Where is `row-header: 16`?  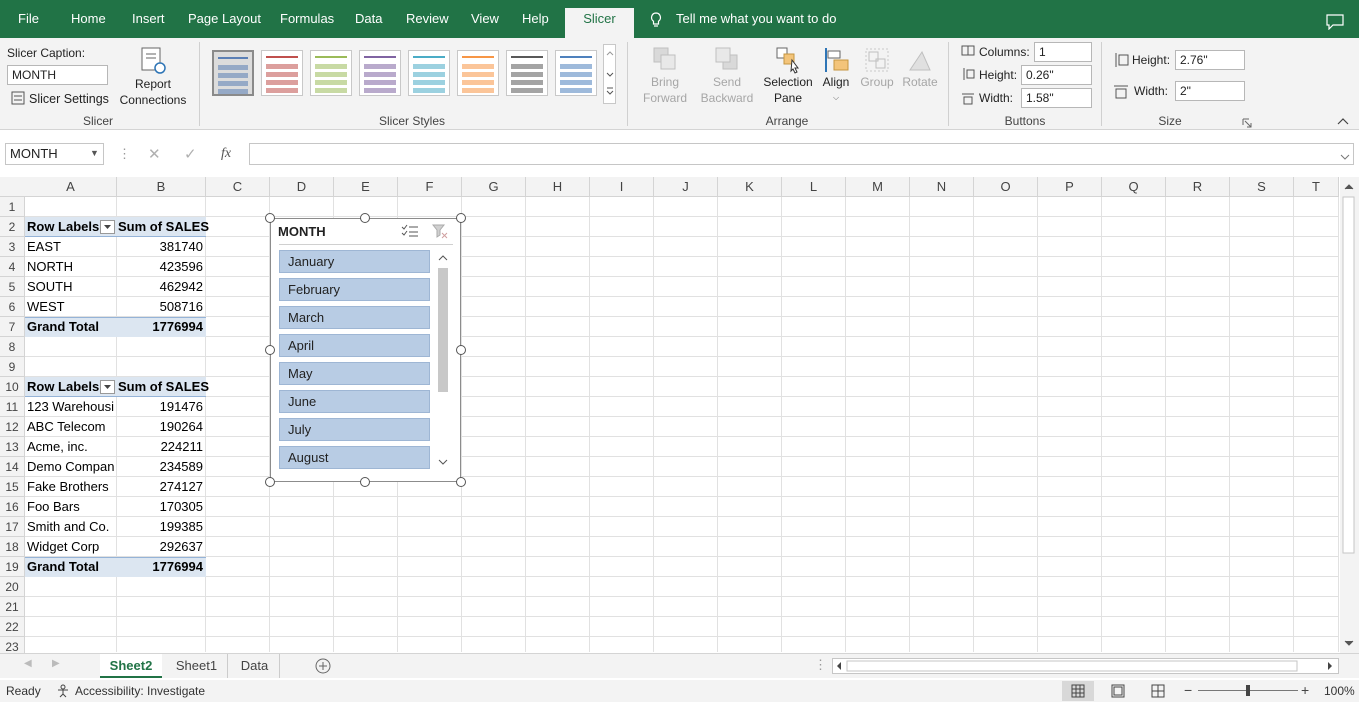
row-header: 16 is located at coordinates (12, 507).